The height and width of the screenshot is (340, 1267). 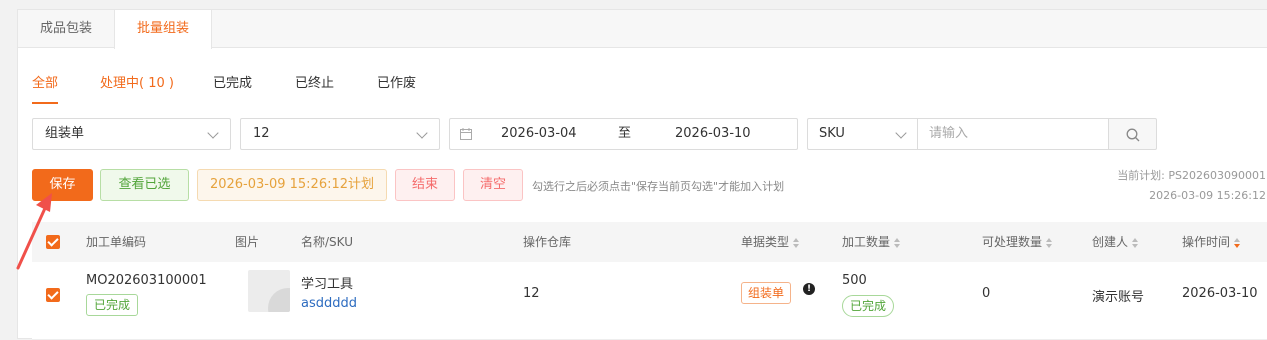 I want to click on header-doc-type: 单据类型, so click(x=770, y=242).